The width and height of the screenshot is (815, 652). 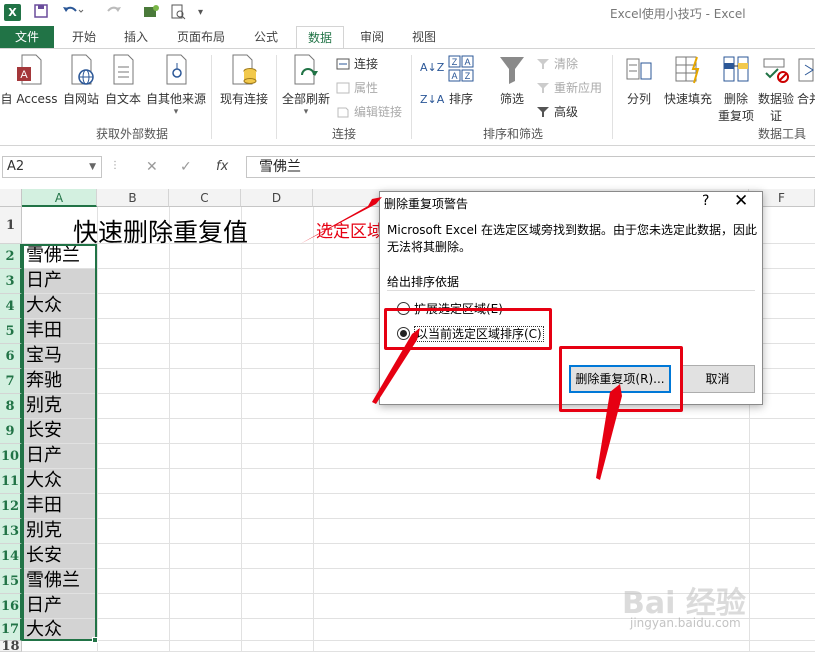 What do you see at coordinates (341, 220) in the screenshot?
I see `arrow-to-dialog-title` at bounding box center [341, 220].